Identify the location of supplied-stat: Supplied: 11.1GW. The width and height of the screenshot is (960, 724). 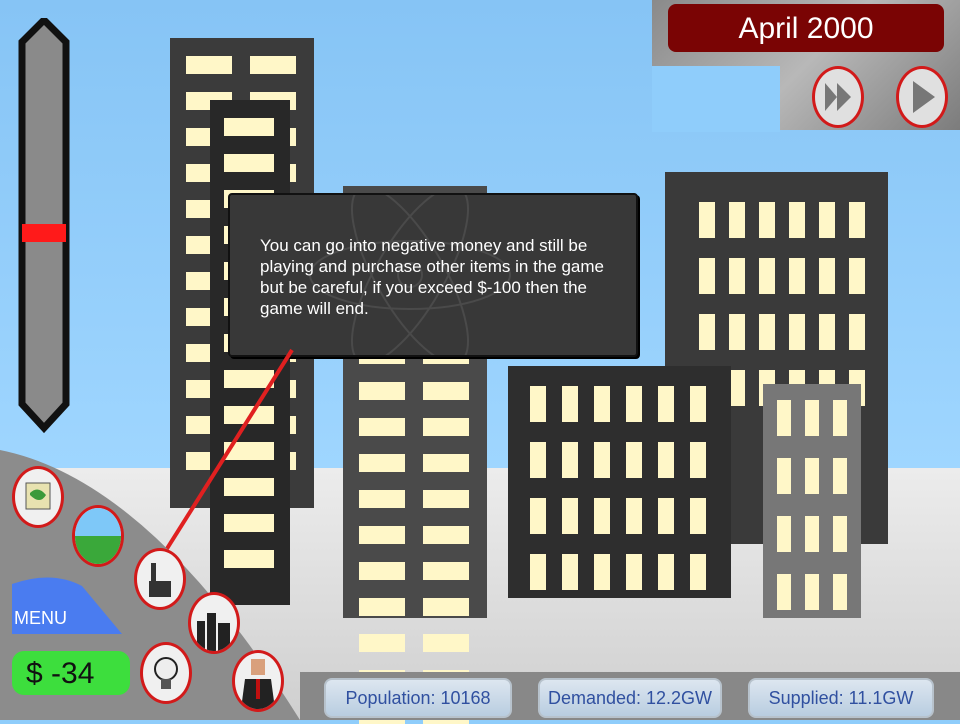
(841, 698).